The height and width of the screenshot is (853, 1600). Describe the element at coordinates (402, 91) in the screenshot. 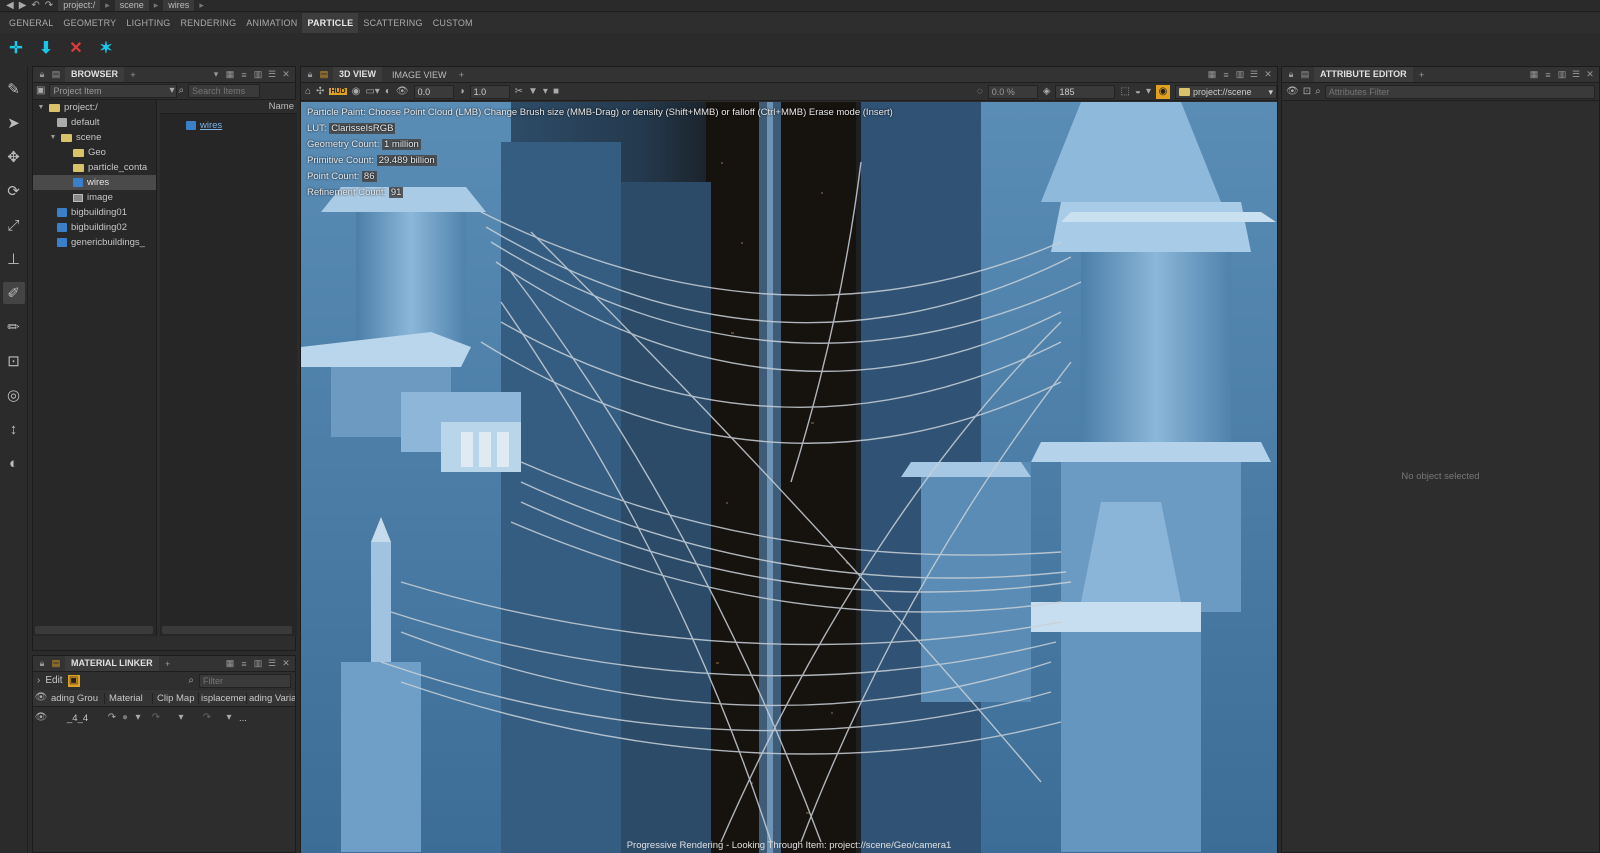

I see `eye-icon: 👁︎` at that location.